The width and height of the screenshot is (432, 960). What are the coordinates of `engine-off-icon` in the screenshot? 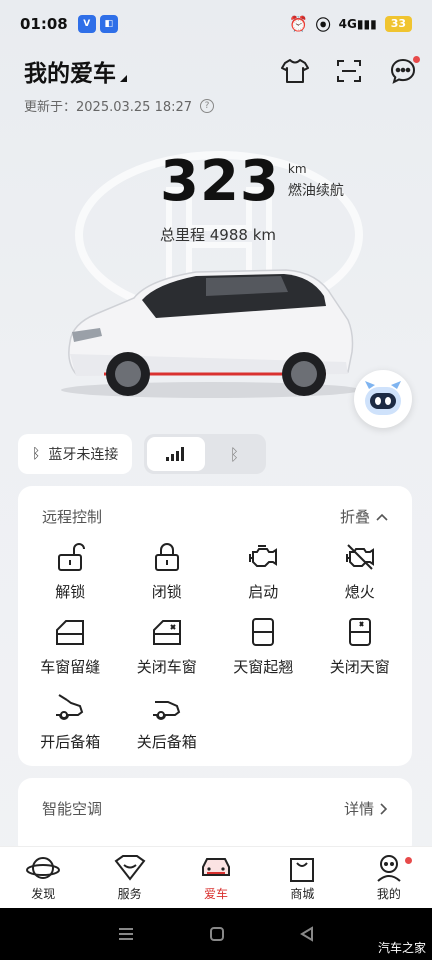 It's located at (359, 557).